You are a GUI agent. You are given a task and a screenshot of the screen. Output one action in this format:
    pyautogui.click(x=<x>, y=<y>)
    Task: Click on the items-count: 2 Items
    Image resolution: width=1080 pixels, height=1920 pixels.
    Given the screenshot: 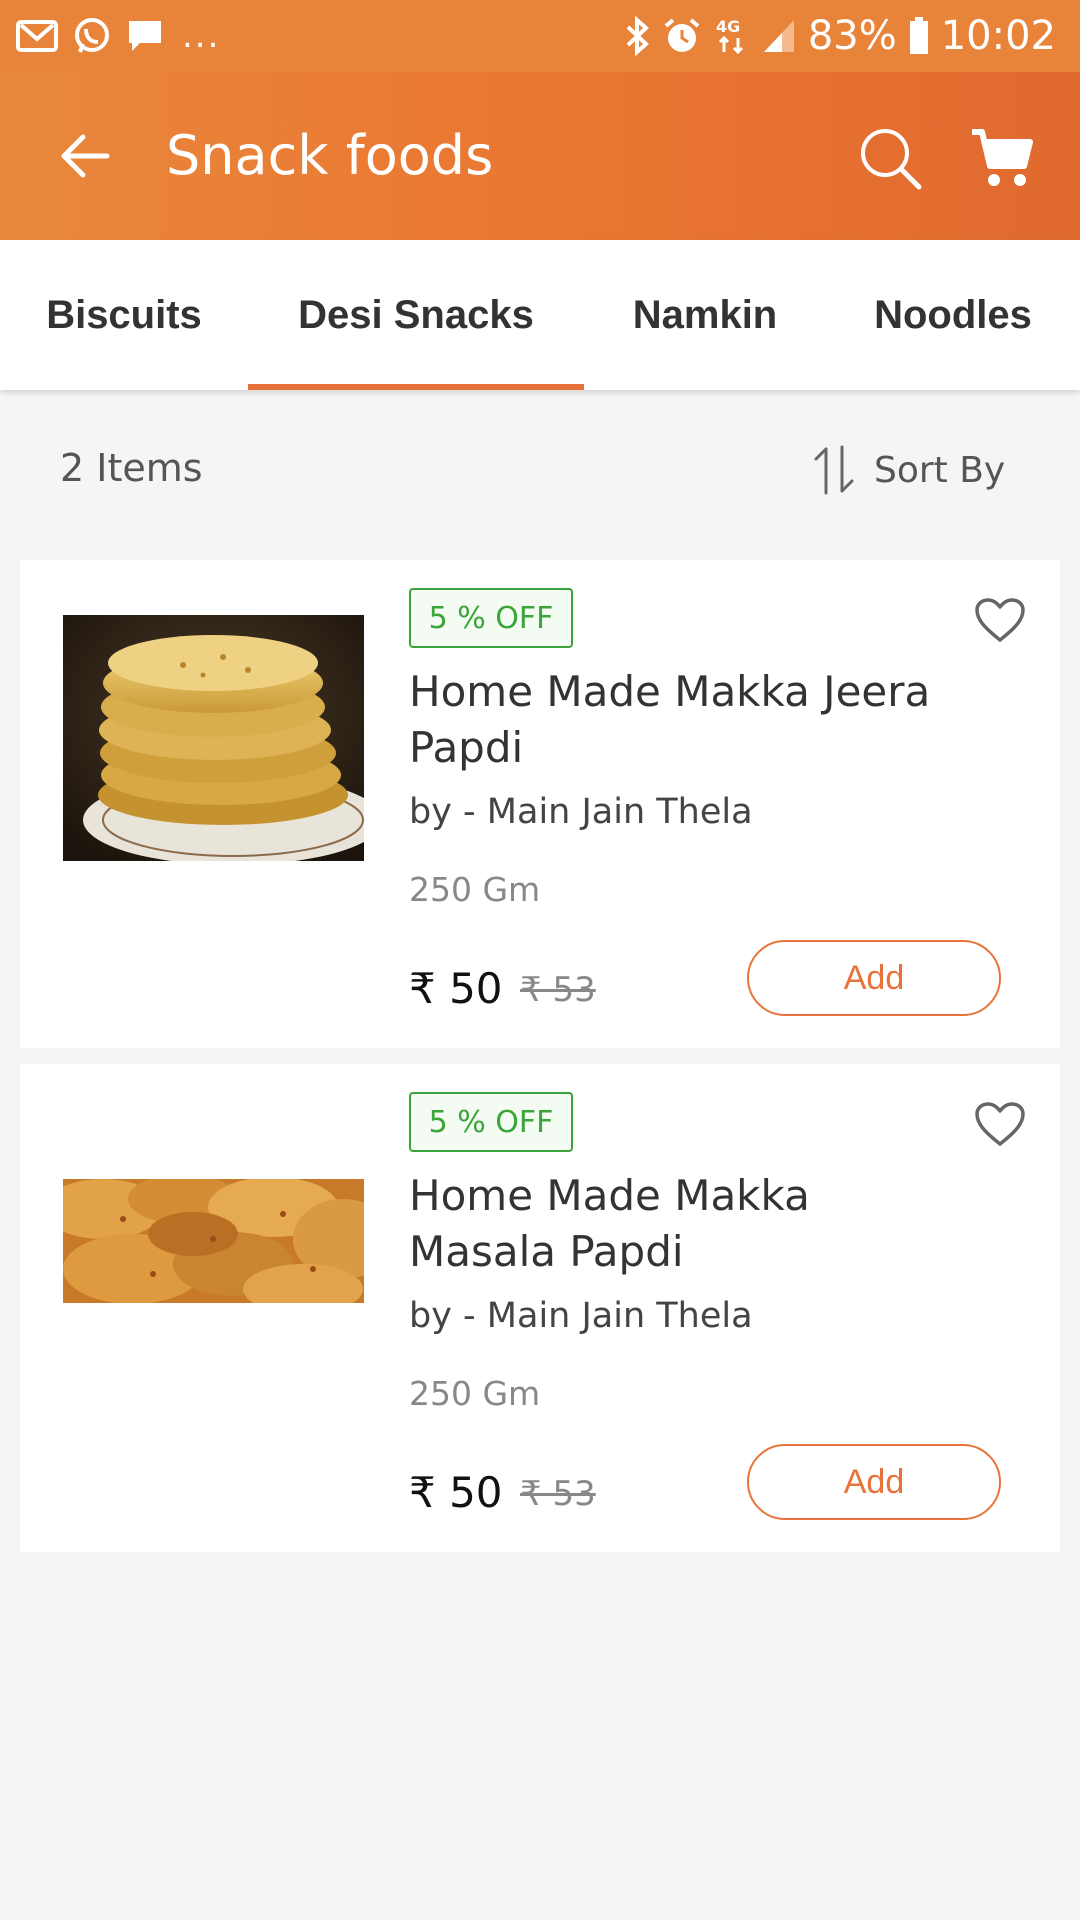 What is the action you would take?
    pyautogui.click(x=131, y=468)
    